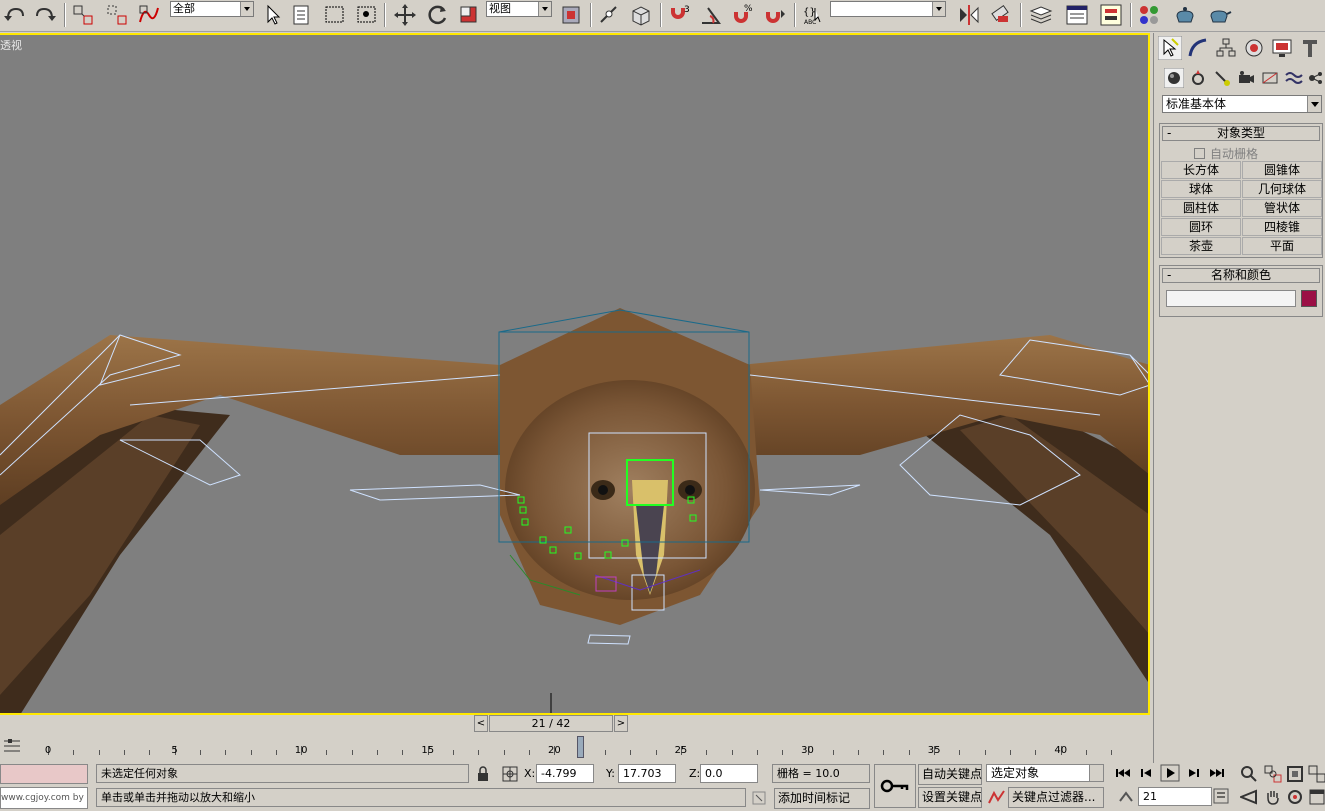  Describe the element at coordinates (1282, 227) in the screenshot. I see `pyramid-button: 四棱锥` at that location.